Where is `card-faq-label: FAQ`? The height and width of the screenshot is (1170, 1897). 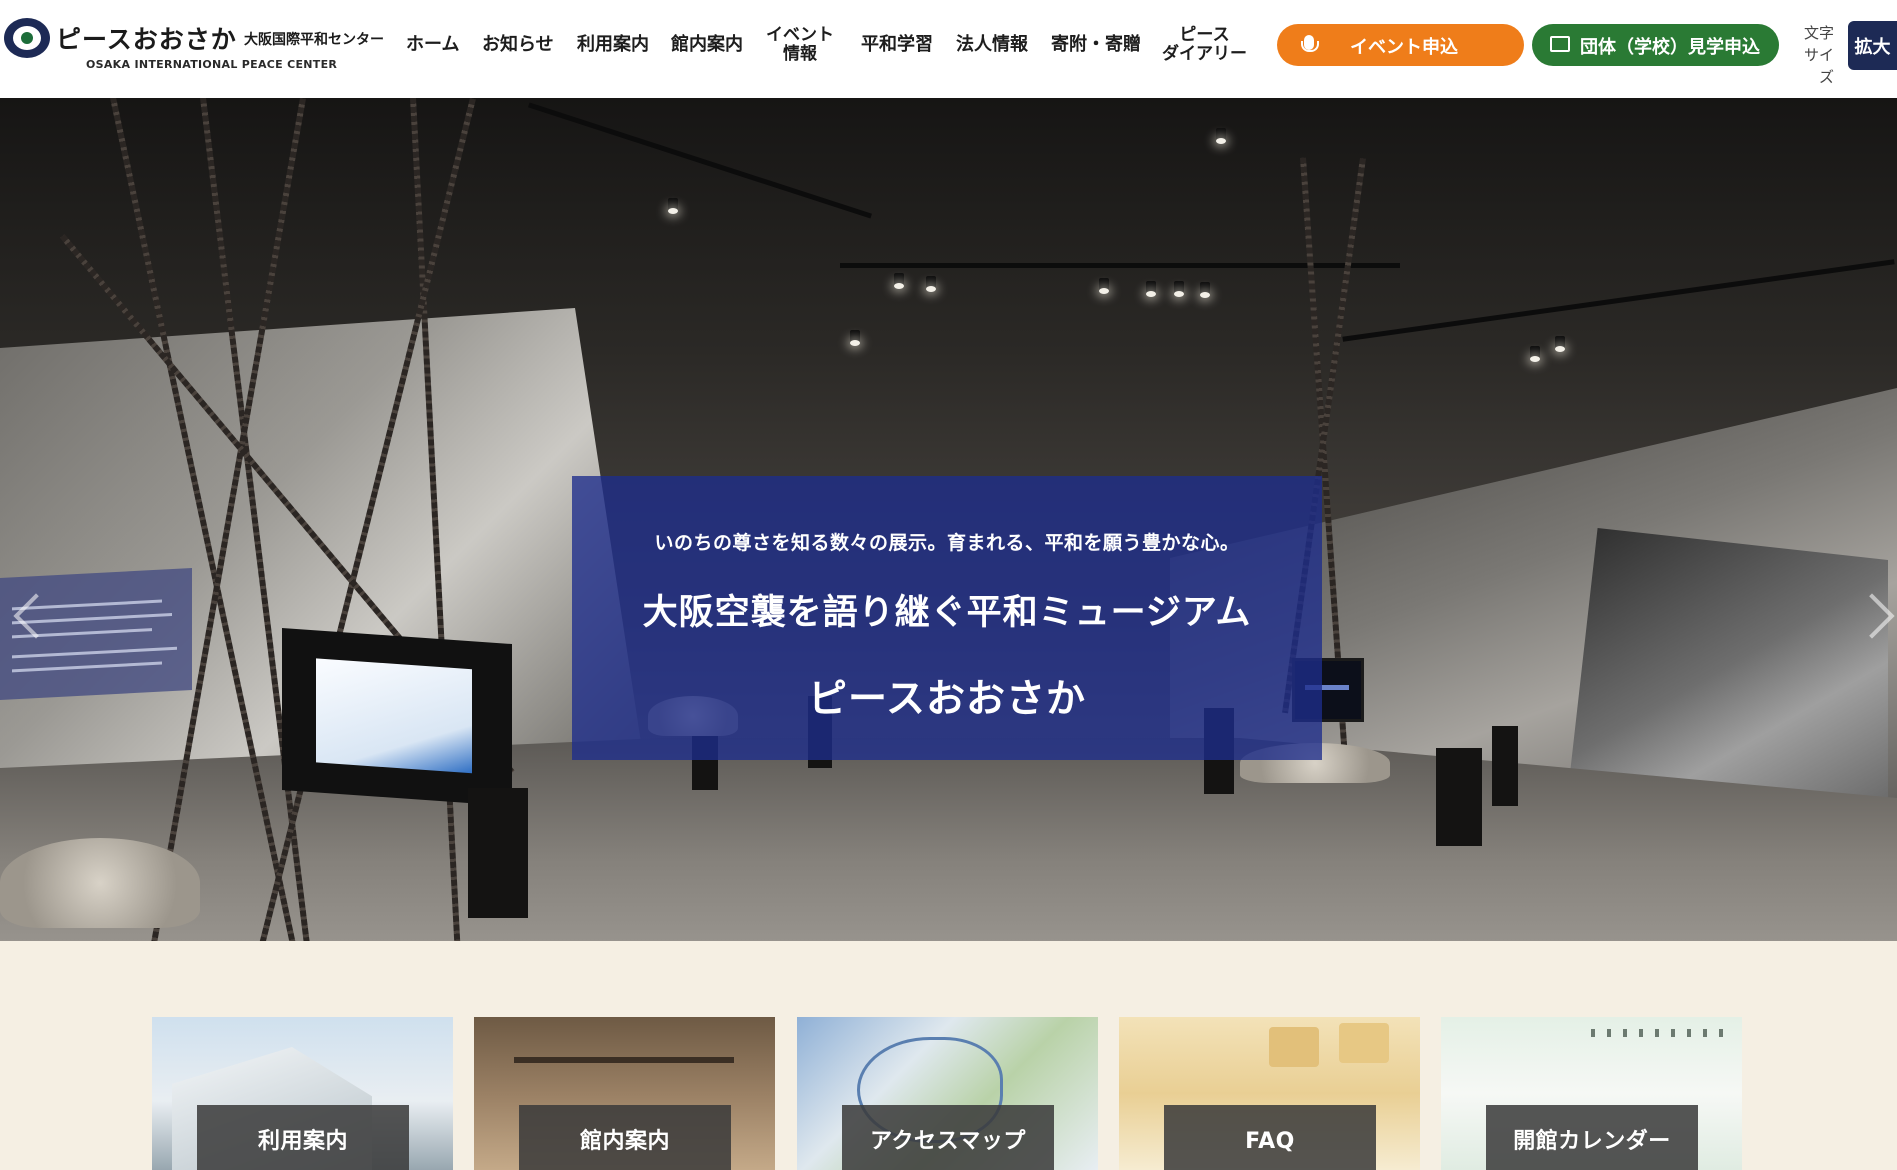
card-faq-label: FAQ is located at coordinates (1270, 1137).